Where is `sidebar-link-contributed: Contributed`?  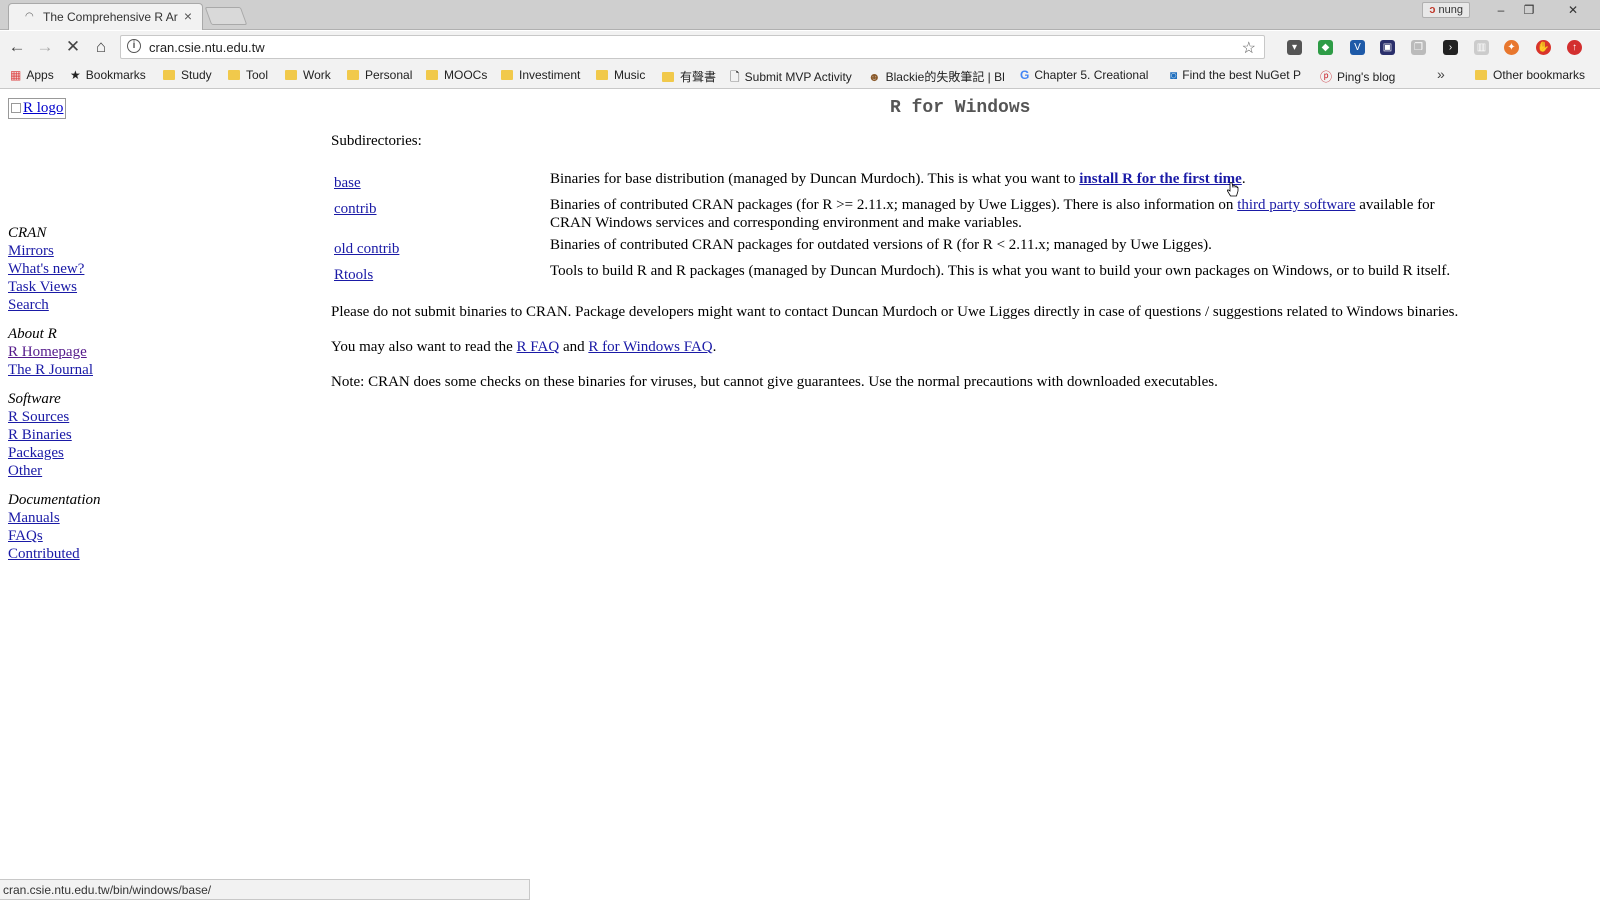
sidebar-link-contributed: Contributed is located at coordinates (78, 554).